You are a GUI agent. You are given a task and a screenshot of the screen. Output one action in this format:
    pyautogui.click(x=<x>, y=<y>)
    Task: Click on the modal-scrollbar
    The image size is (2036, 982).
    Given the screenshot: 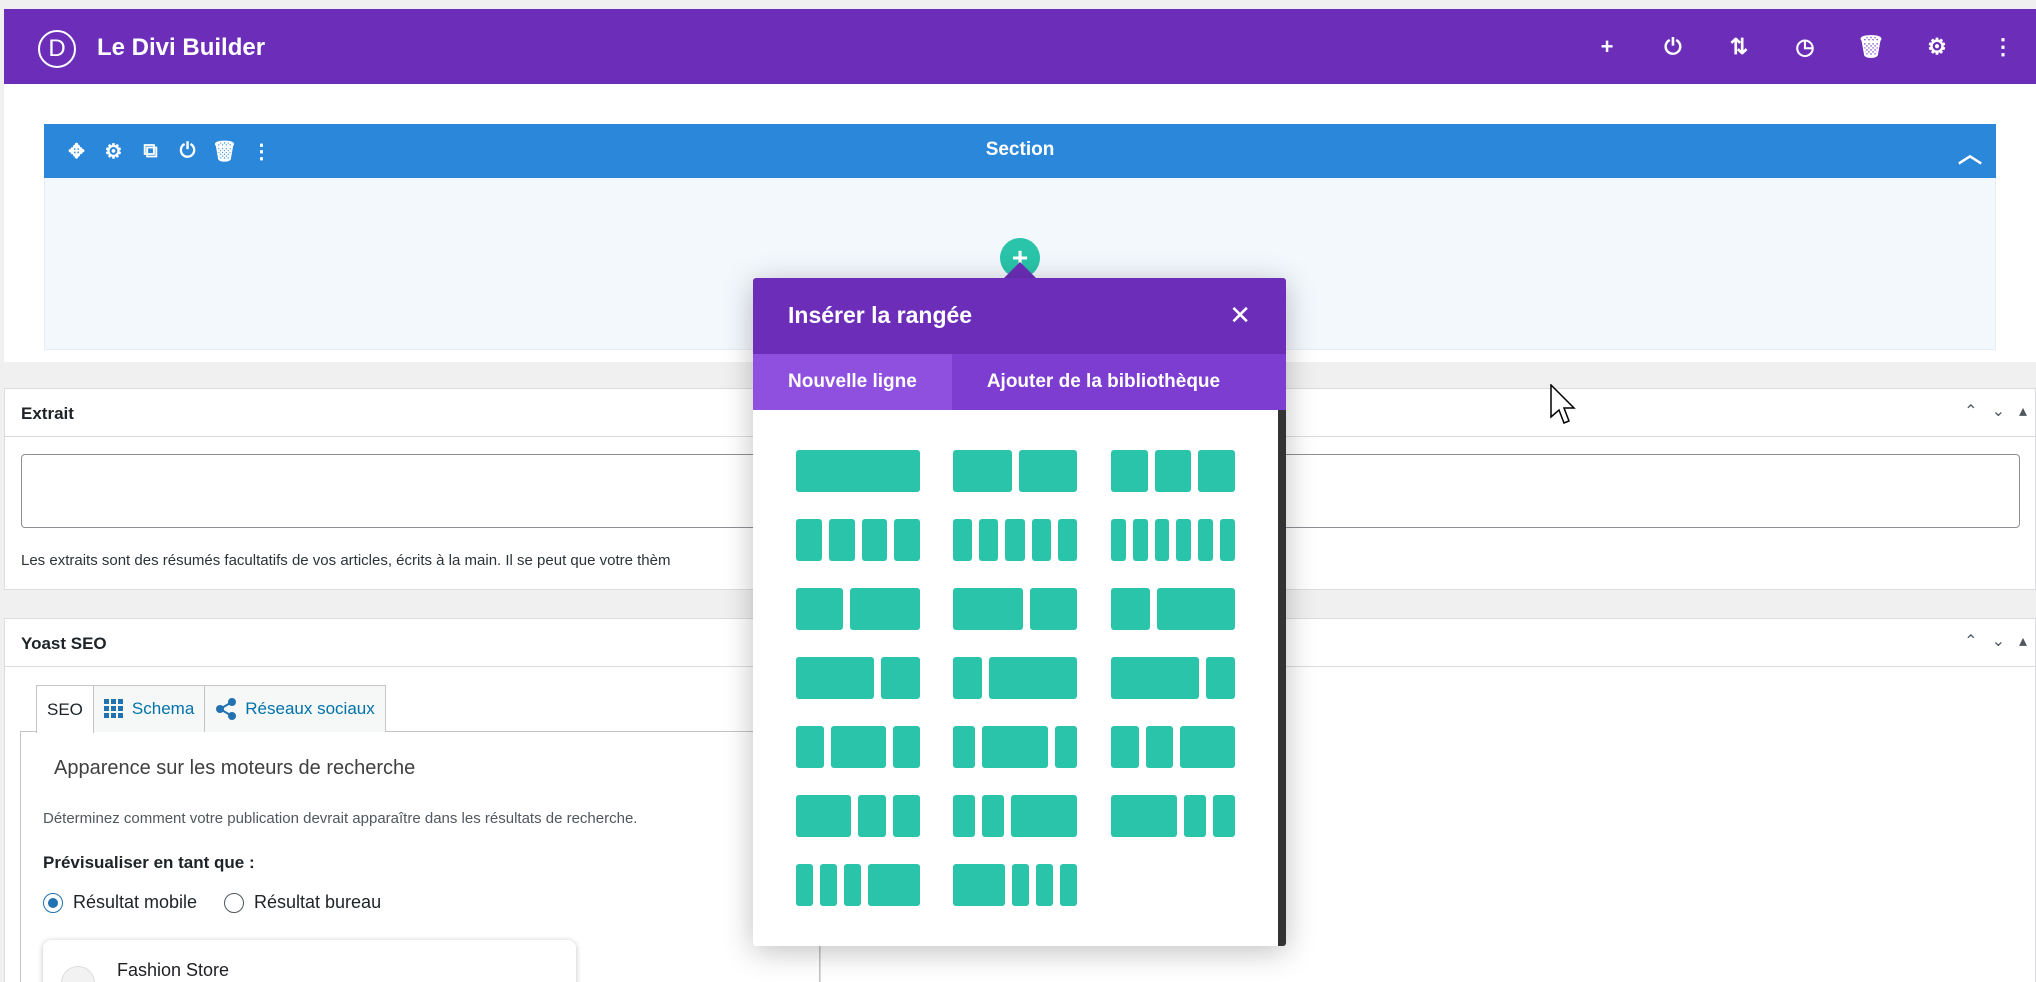 What is the action you would take?
    pyautogui.click(x=1282, y=678)
    